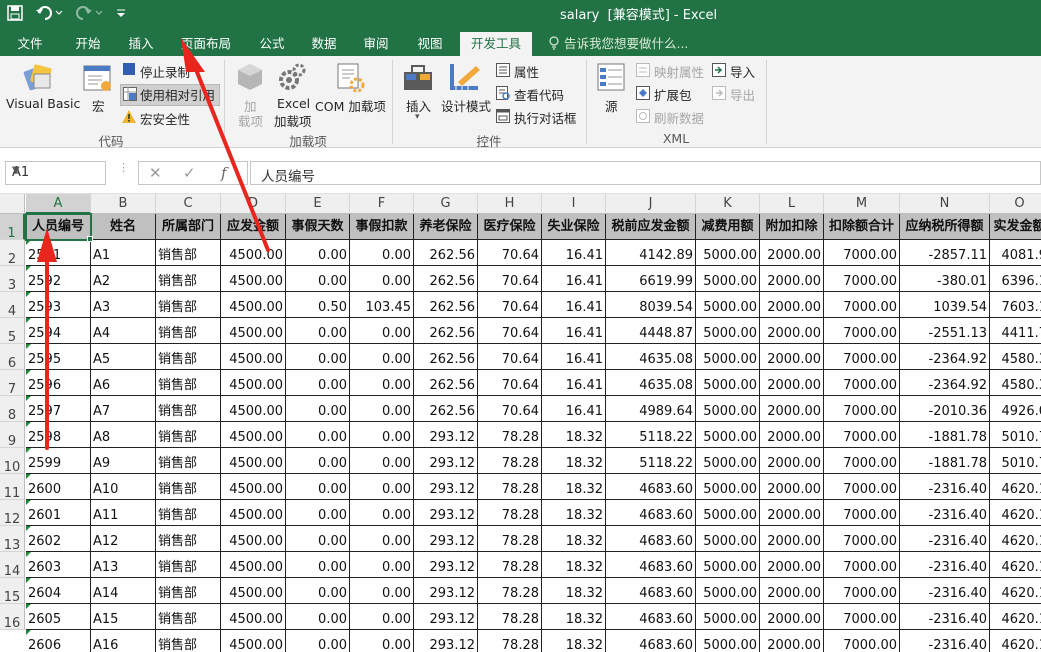  What do you see at coordinates (1015, 331) in the screenshot?
I see `table-cell: 4411.7` at bounding box center [1015, 331].